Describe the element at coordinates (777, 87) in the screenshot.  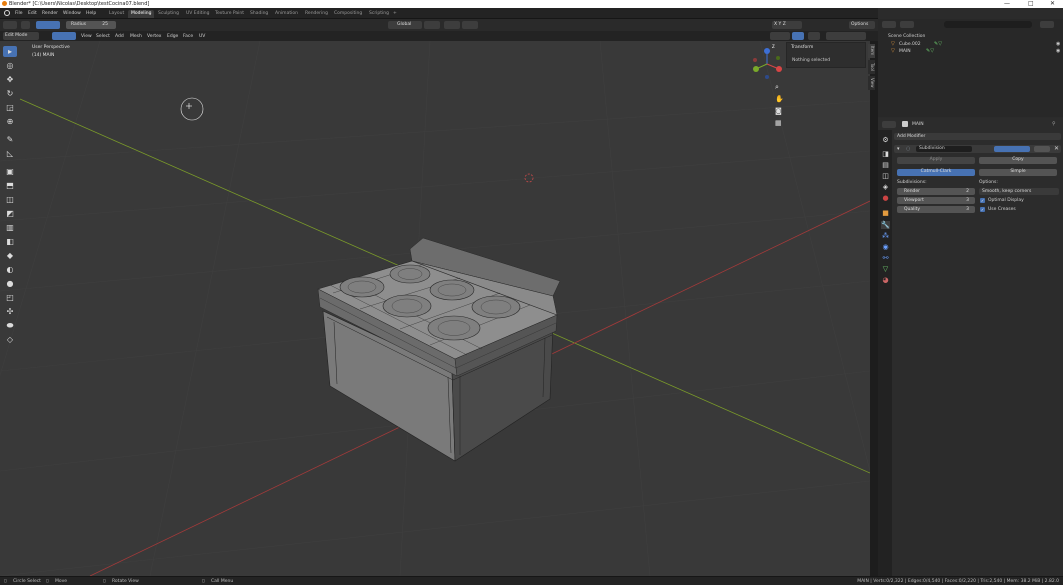
I see `zoom-icon: ⌕` at that location.